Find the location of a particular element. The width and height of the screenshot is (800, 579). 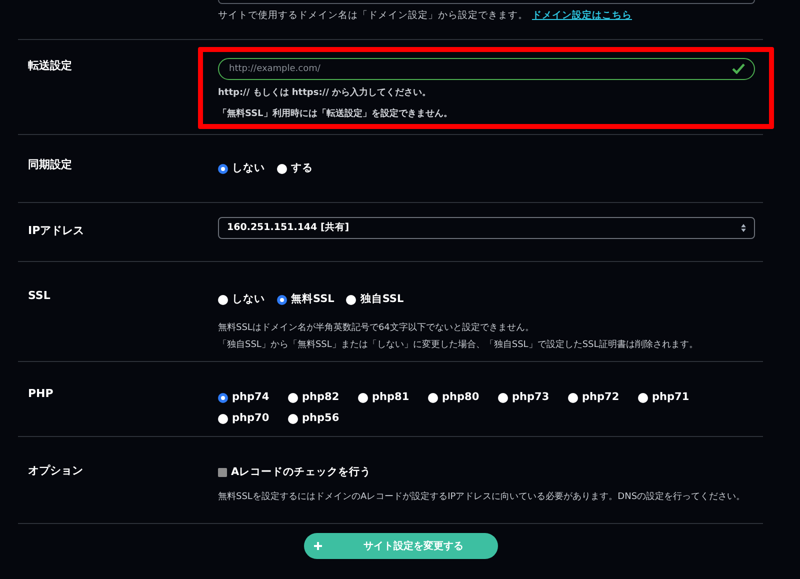

radio-option: php72 is located at coordinates (603, 398).